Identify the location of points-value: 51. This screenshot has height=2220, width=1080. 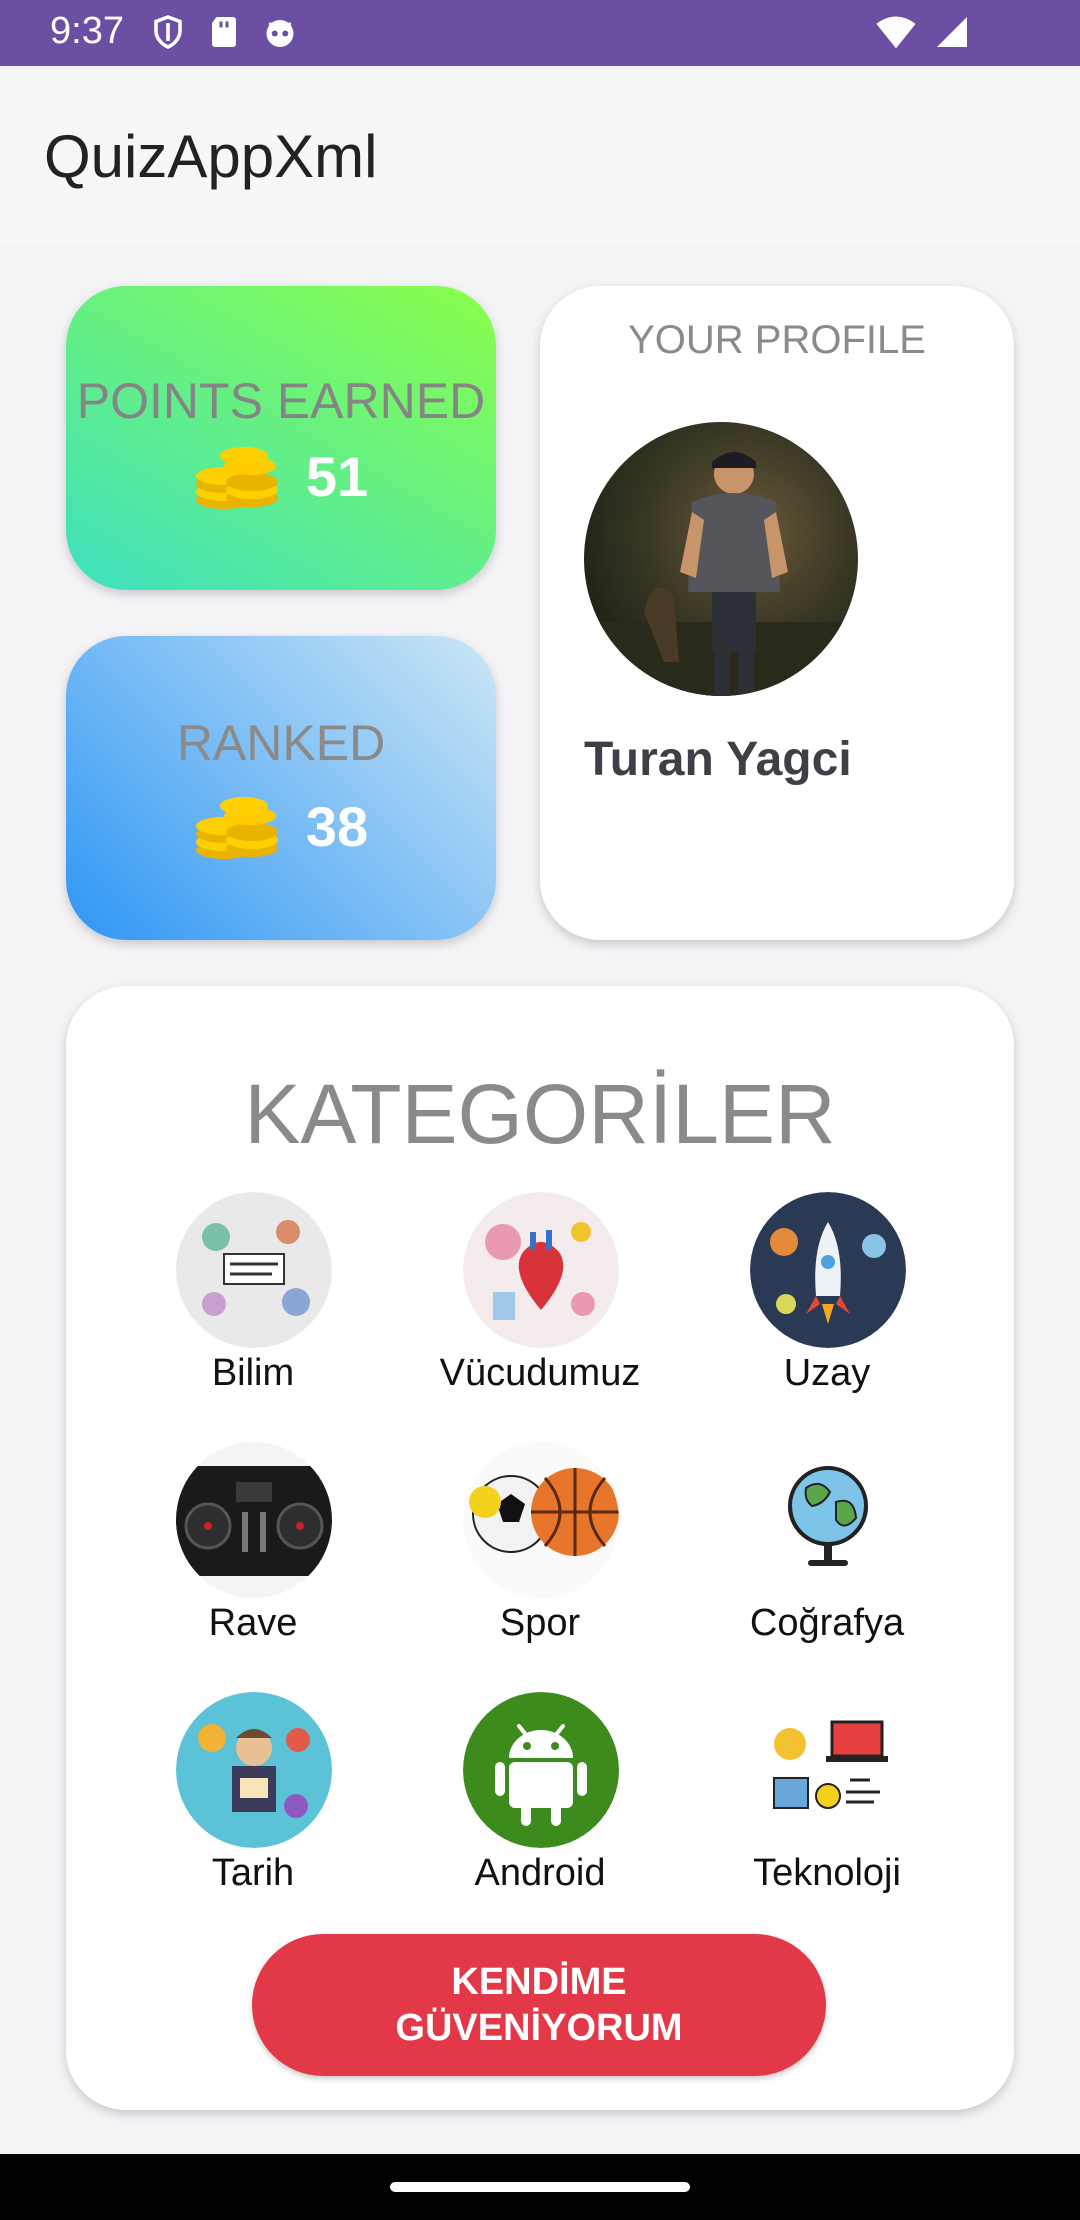
(337, 476).